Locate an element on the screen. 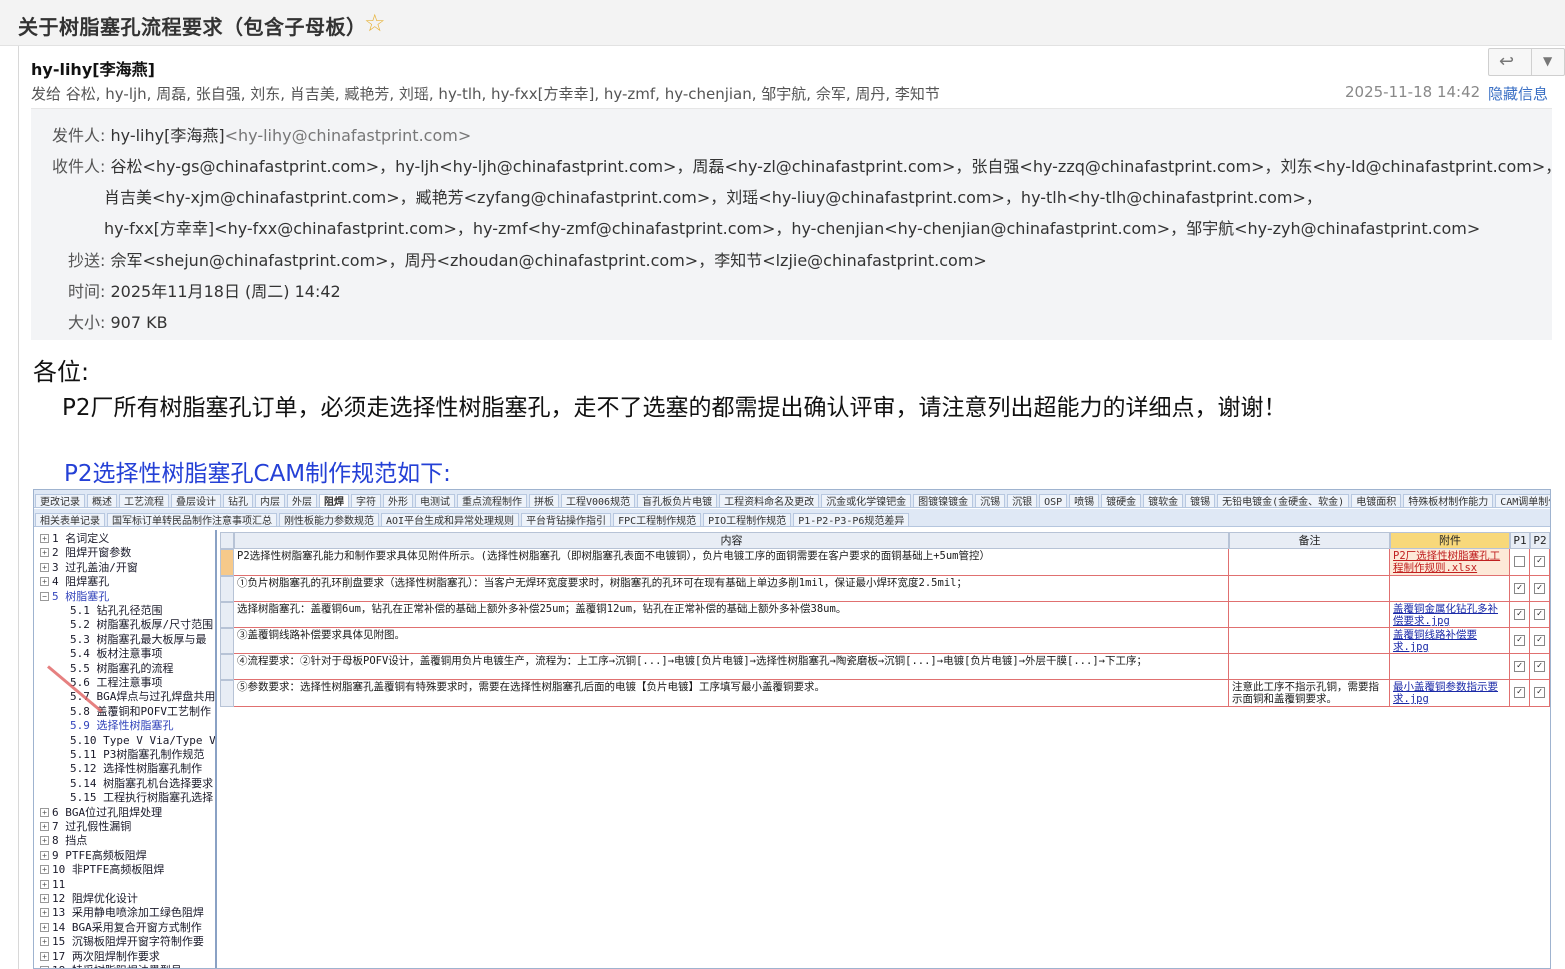 The width and height of the screenshot is (1565, 969). tree-node: +6 BGA位过孔阻焊处理 is located at coordinates (101, 813).